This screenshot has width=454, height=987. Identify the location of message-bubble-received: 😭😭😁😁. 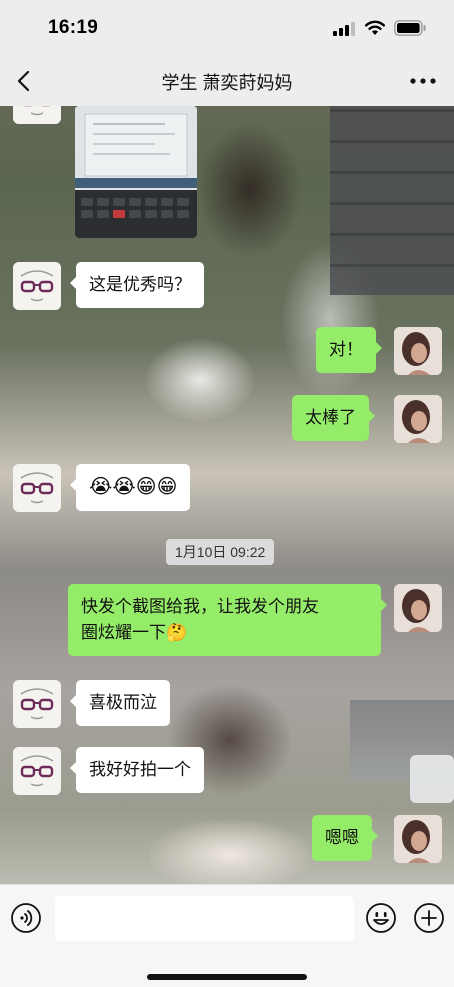
(130, 487).